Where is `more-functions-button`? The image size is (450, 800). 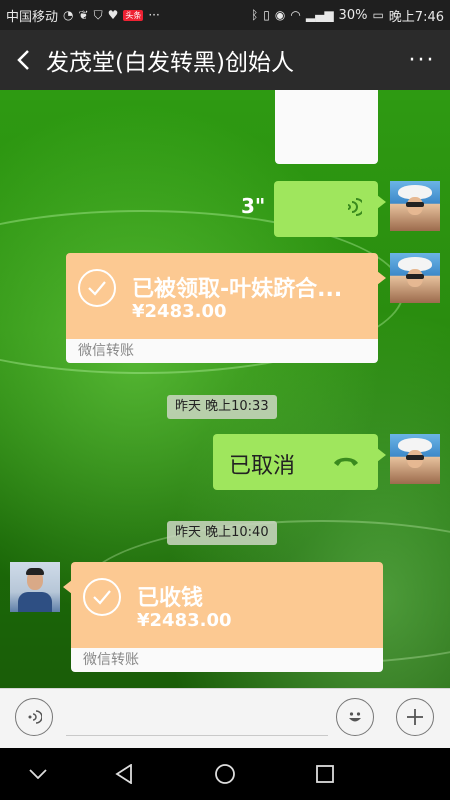 more-functions-button is located at coordinates (415, 717).